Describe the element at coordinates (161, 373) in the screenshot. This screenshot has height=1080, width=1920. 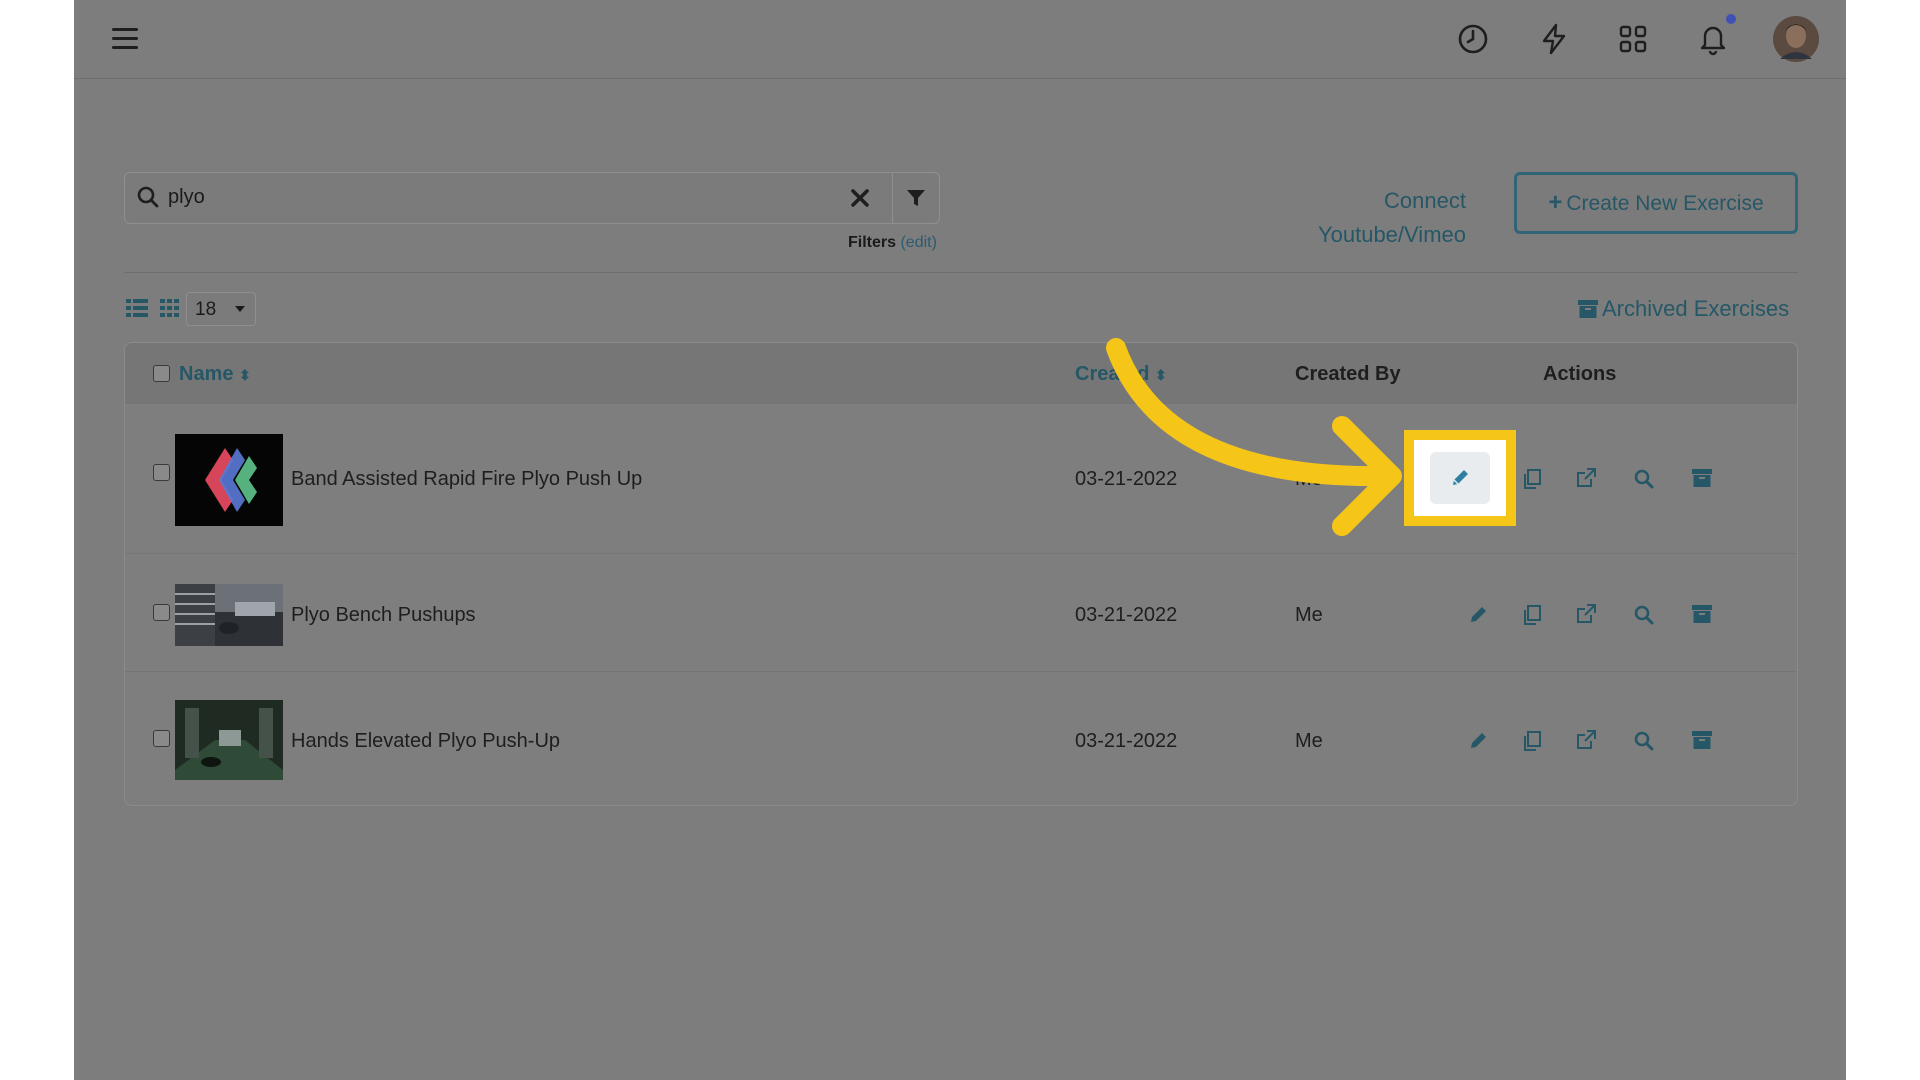
I see `select-all-checkbox` at that location.